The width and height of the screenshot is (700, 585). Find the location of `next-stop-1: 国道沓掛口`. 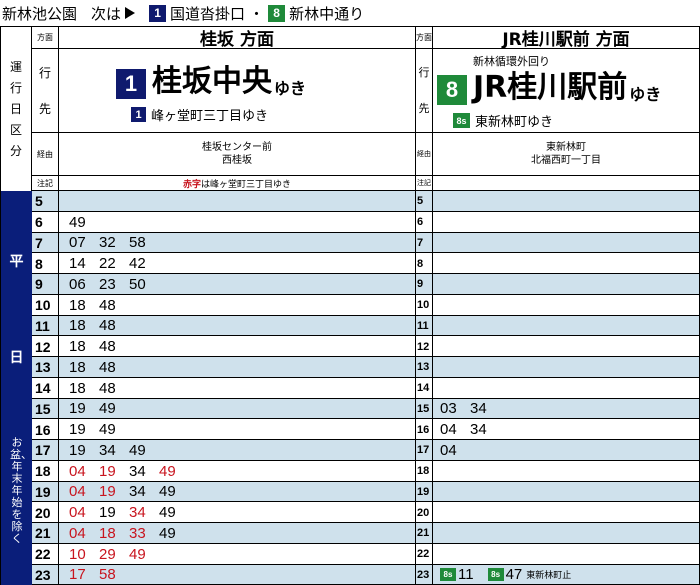

next-stop-1: 国道沓掛口 is located at coordinates (208, 13).